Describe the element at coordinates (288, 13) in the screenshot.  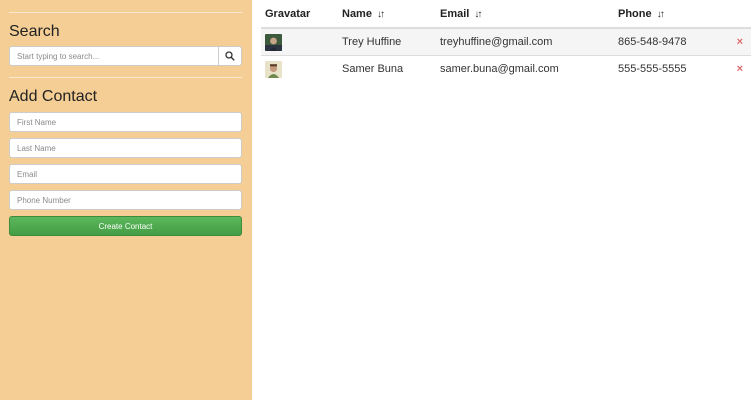
I see `header-label: Gravatar` at that location.